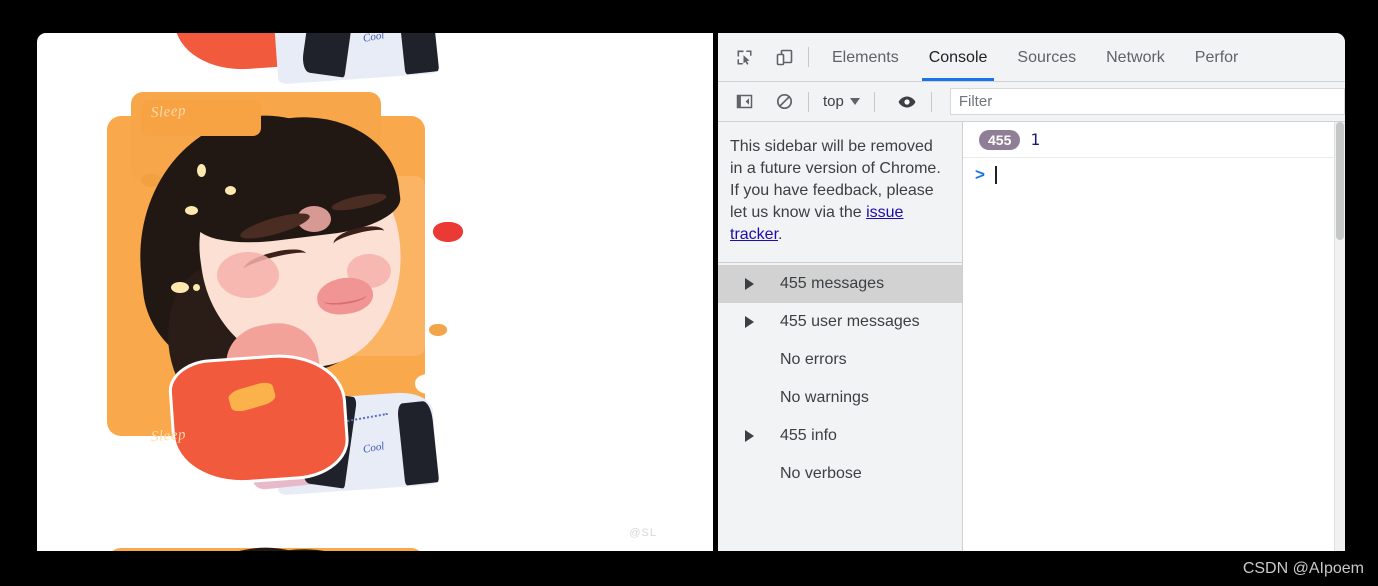 Image resolution: width=1378 pixels, height=586 pixels. I want to click on sidebar-item-errors: No errors, so click(840, 360).